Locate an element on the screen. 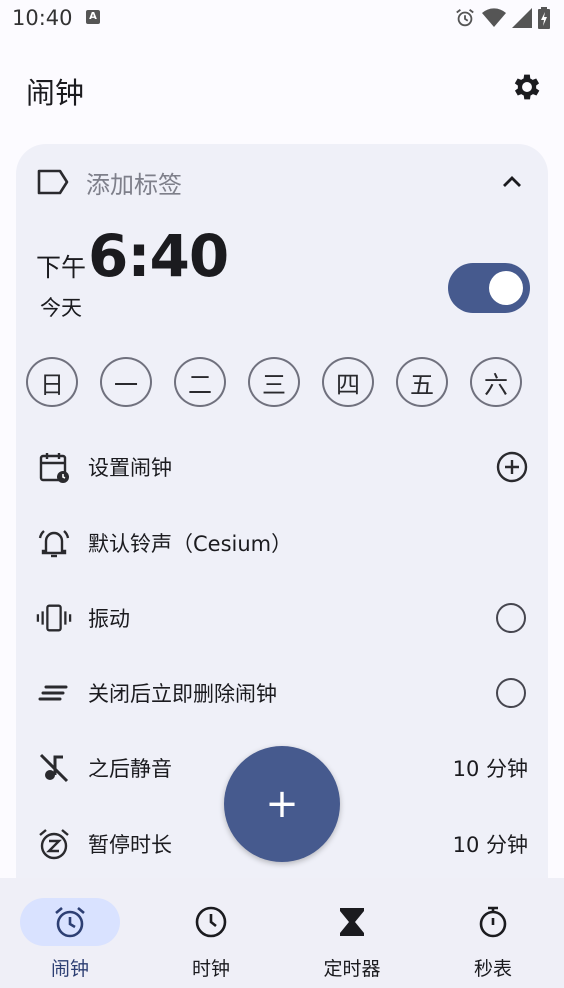 This screenshot has height=988, width=564. status-time: 10:40 is located at coordinates (42, 18).